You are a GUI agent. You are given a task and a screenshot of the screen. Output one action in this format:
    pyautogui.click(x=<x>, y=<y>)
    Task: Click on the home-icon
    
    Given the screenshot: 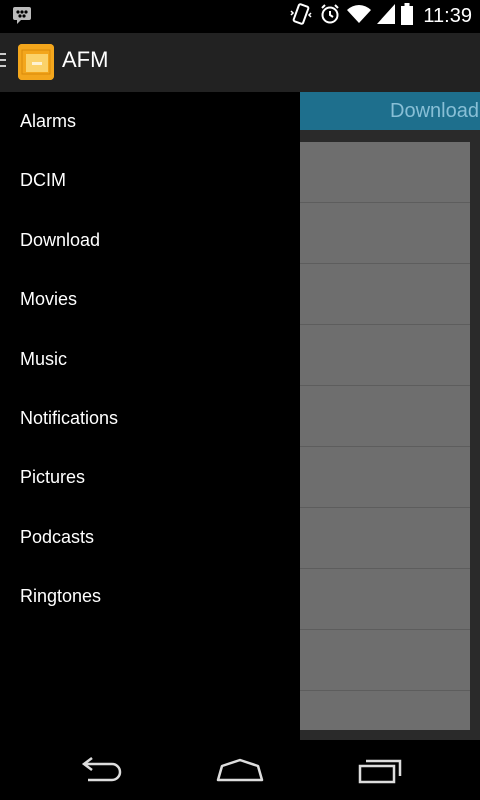 What is the action you would take?
    pyautogui.click(x=240, y=770)
    